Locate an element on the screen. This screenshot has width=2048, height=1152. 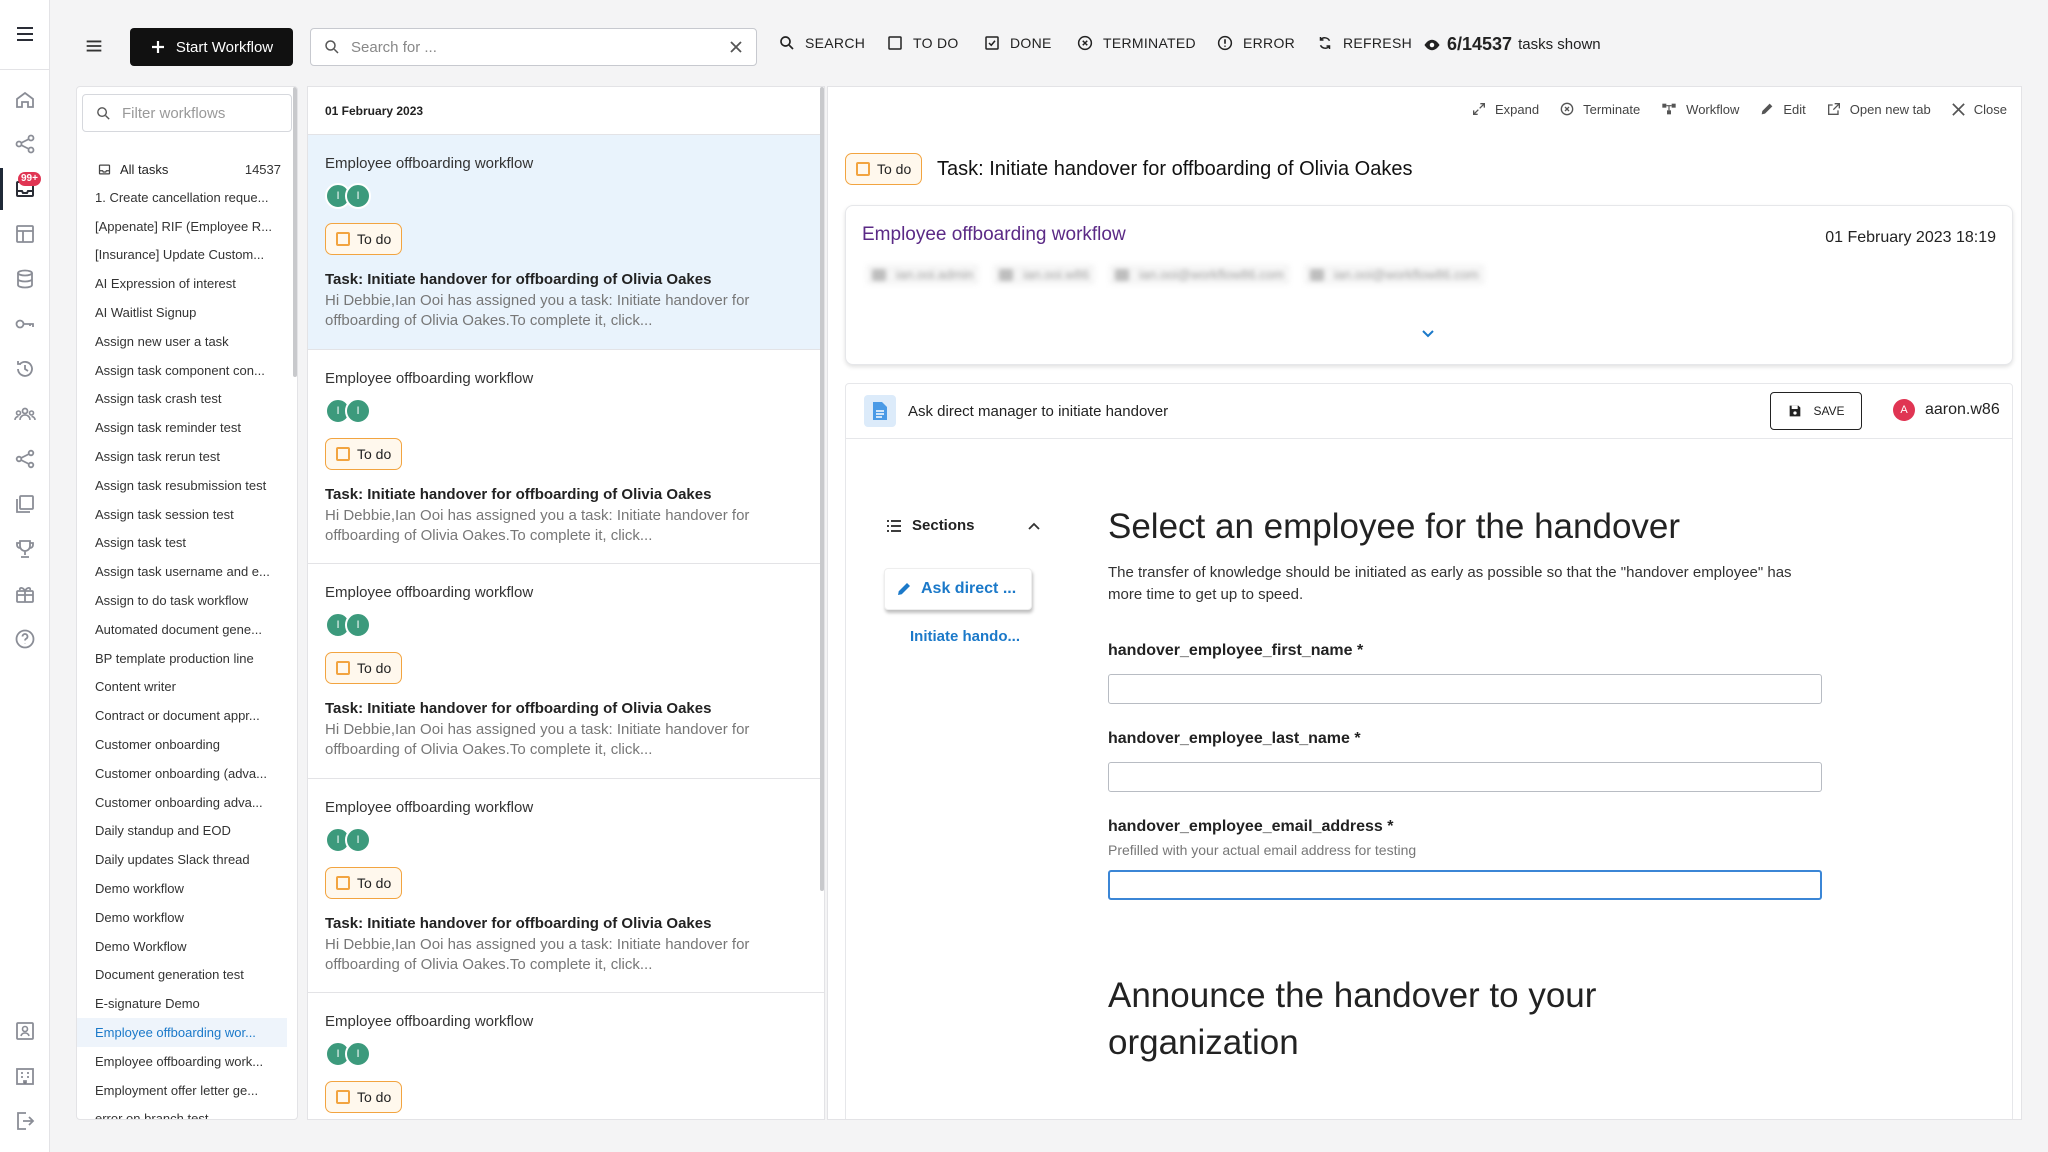
workflow-list-item: Demo Workflow is located at coordinates (182, 946).